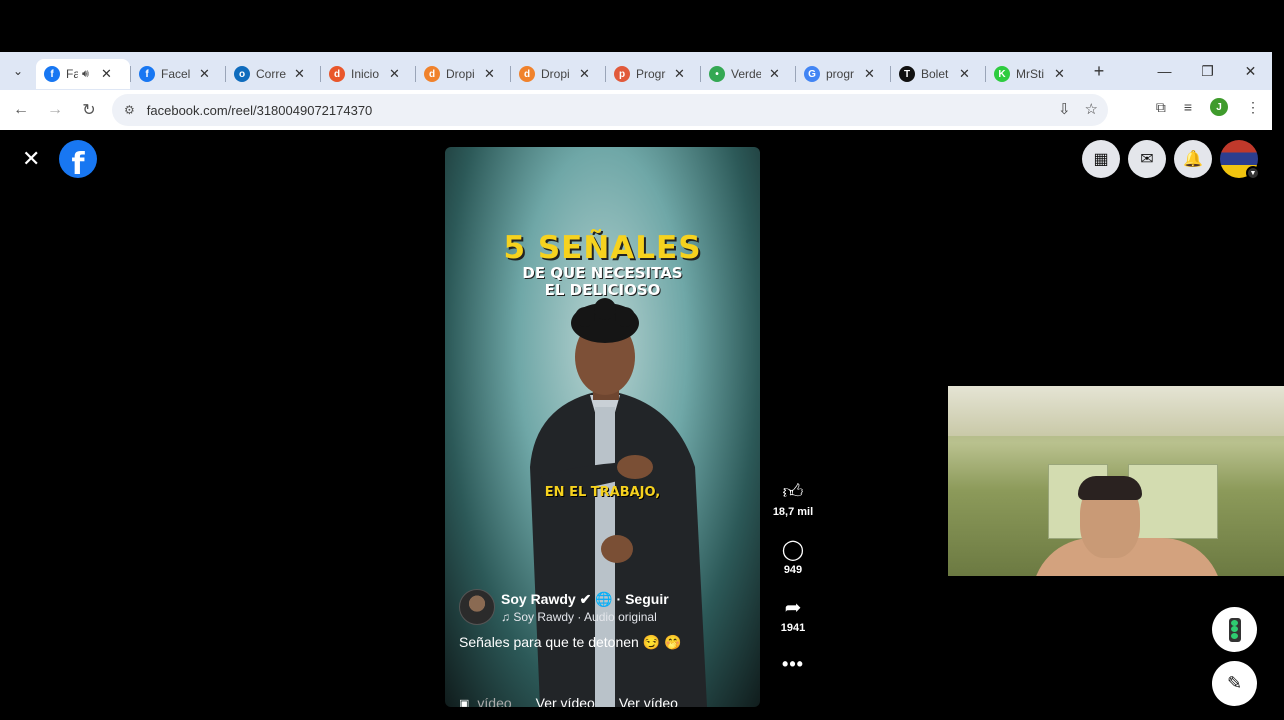 Image resolution: width=1284 pixels, height=720 pixels. I want to click on toolbar-right: ⧉ ≡ J ⋮, so click(1208, 107).